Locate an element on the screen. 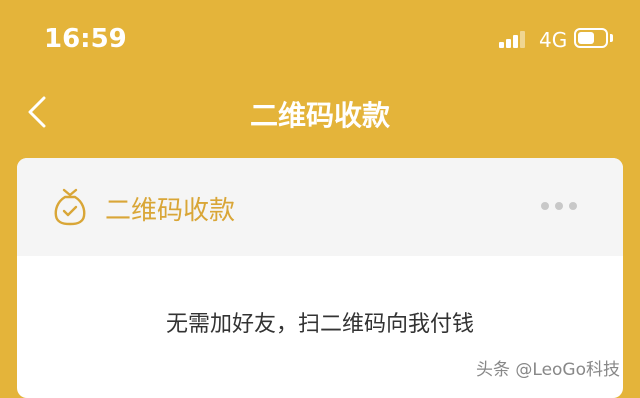 The image size is (640, 398). instruction-text: 无需加好友，扫二维码向我付钱 is located at coordinates (319, 324).